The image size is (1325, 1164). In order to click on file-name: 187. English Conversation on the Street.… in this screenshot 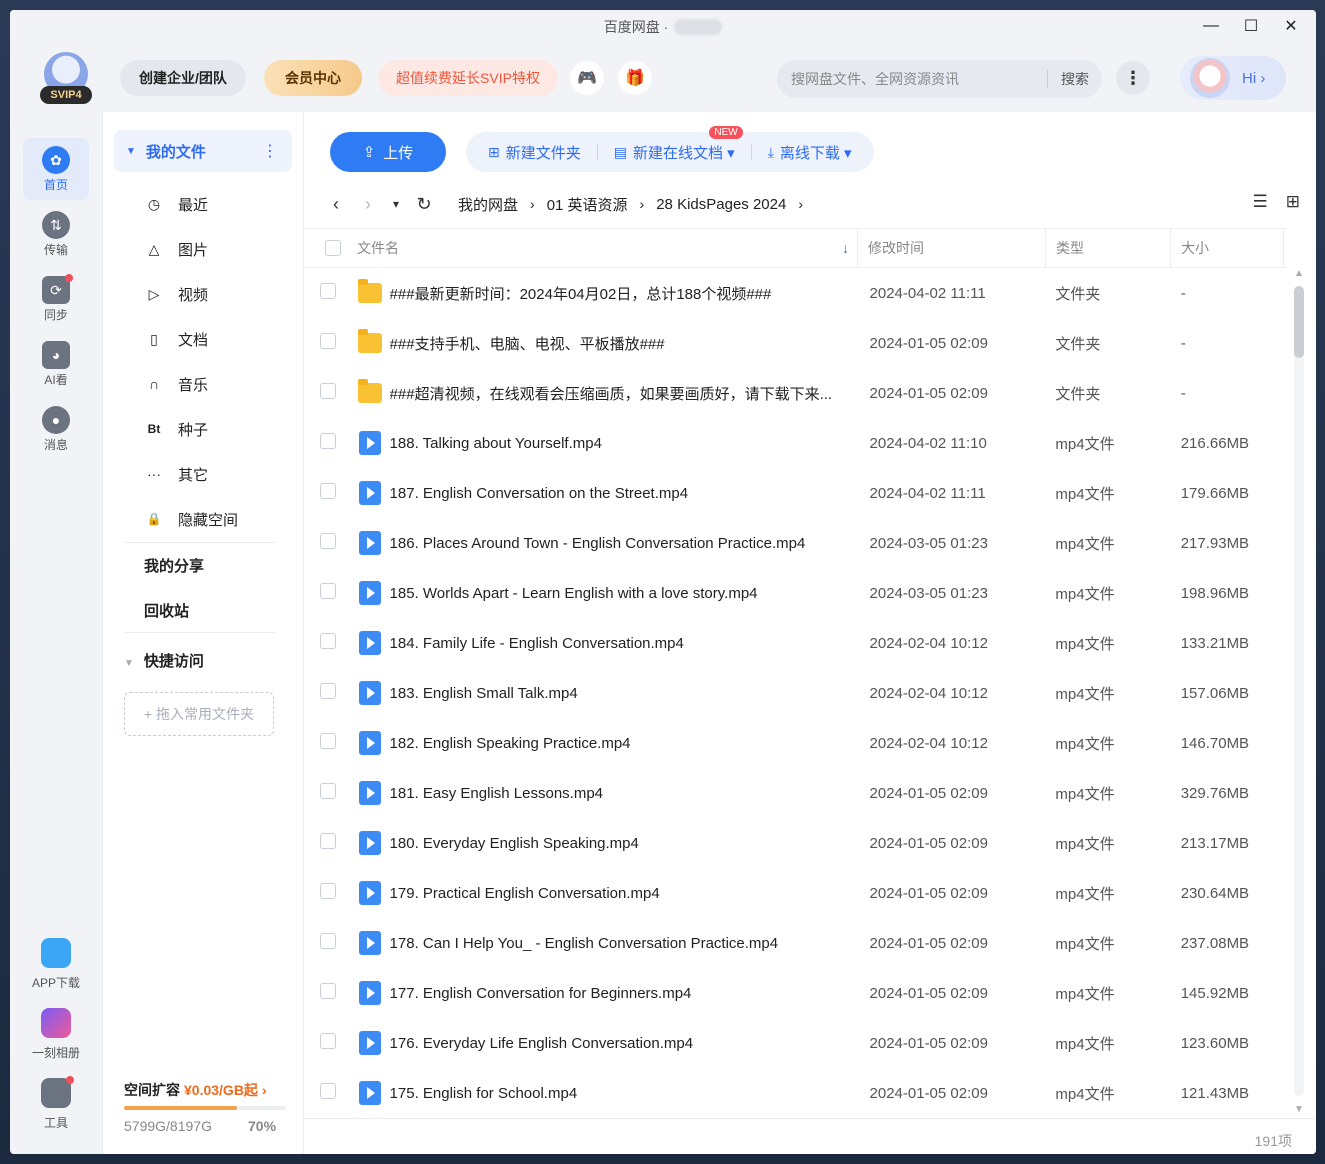, I will do `click(623, 493)`.